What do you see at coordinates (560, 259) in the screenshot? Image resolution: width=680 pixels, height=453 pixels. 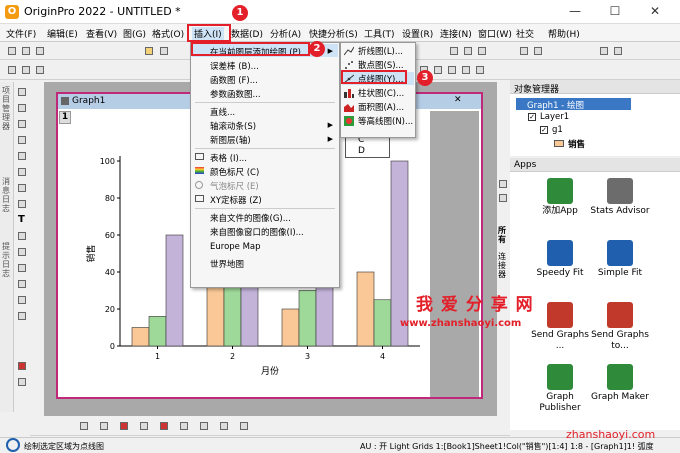 I see `app-speedy-fit: Speedy Fit` at bounding box center [560, 259].